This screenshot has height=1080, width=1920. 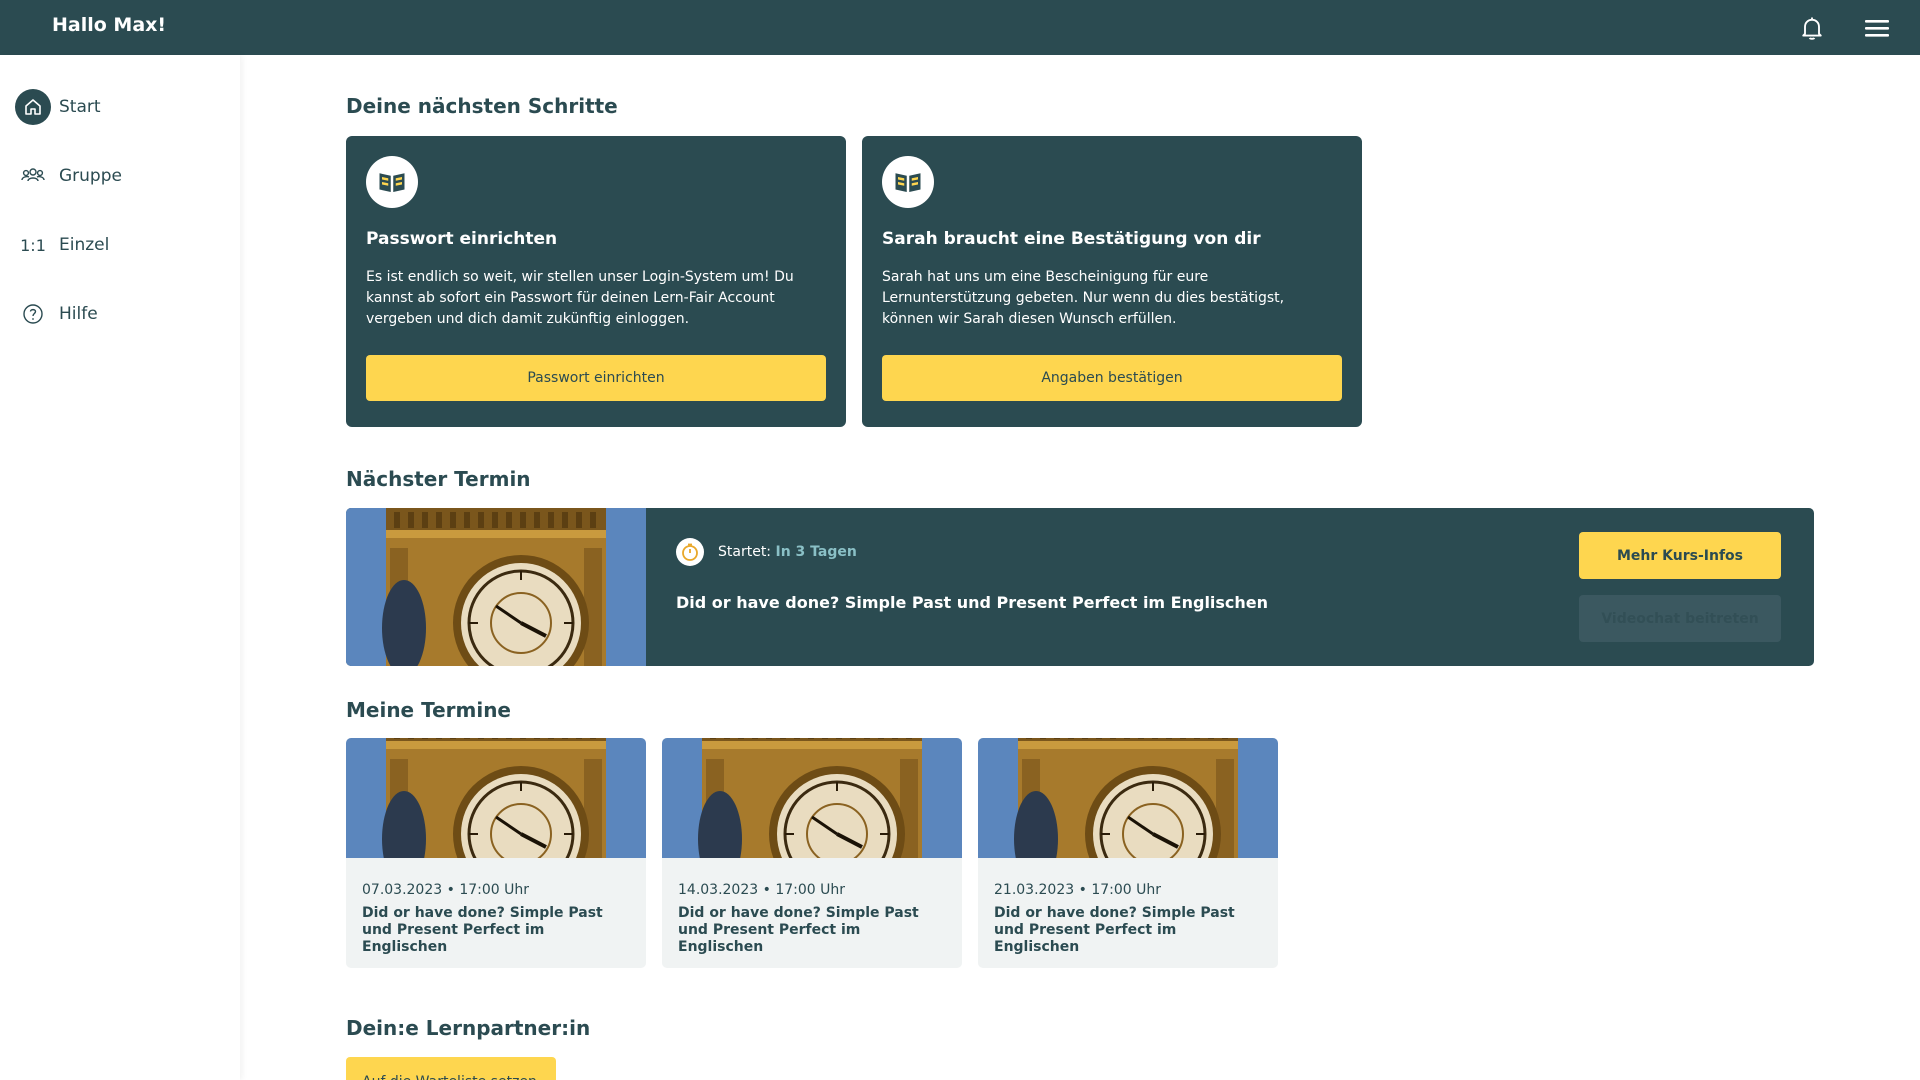 I want to click on home-icon, so click(x=33, y=107).